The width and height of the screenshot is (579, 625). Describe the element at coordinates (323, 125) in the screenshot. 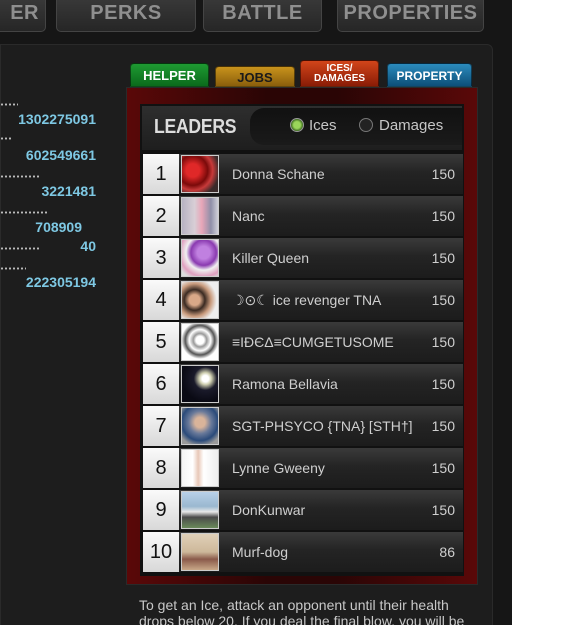

I see `ices-radio-label: Ices` at that location.